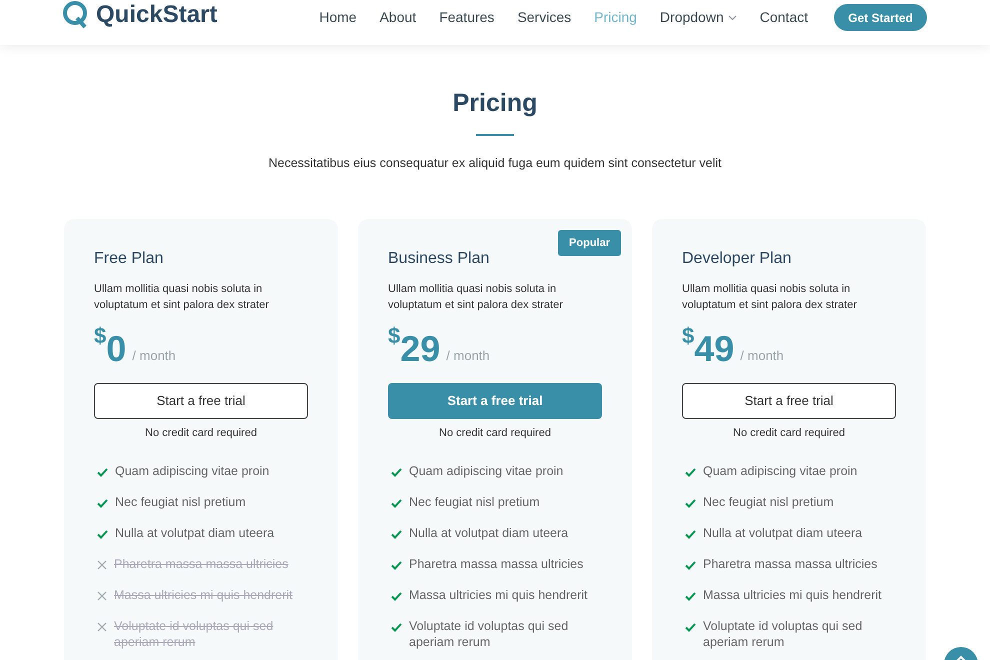  I want to click on plan-price: 49, so click(714, 348).